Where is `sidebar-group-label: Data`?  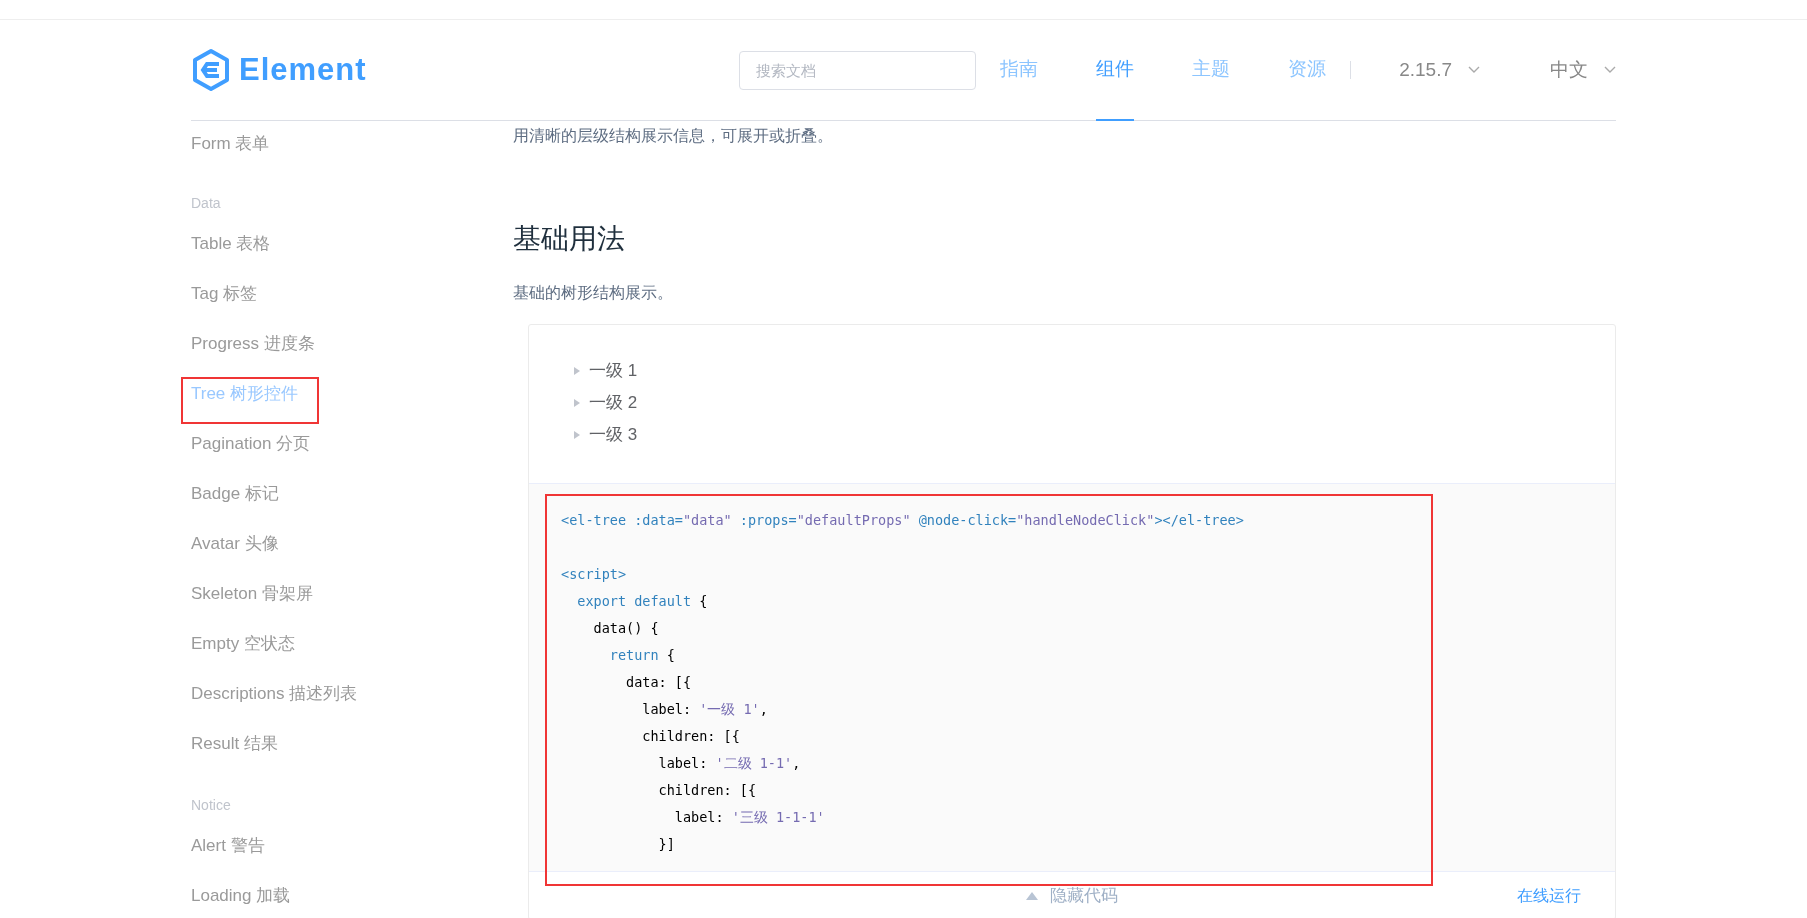
sidebar-group-label: Data is located at coordinates (206, 203).